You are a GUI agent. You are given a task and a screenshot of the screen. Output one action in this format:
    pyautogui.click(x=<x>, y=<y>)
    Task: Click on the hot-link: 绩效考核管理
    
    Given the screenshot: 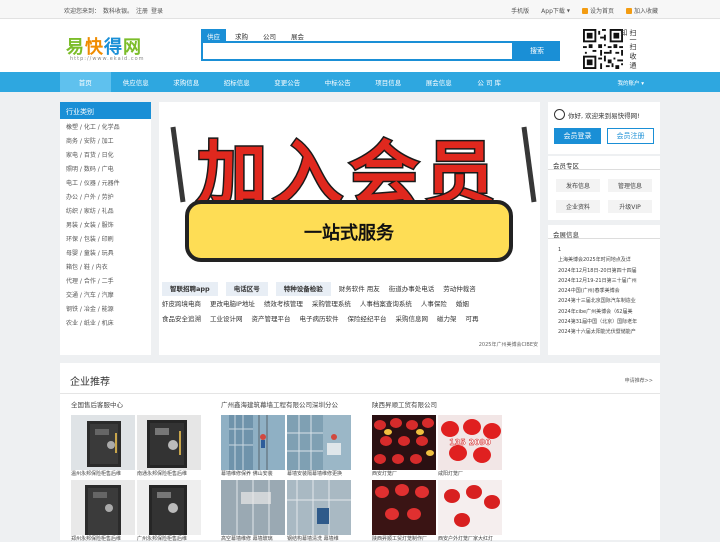 What is the action you would take?
    pyautogui.click(x=283, y=304)
    